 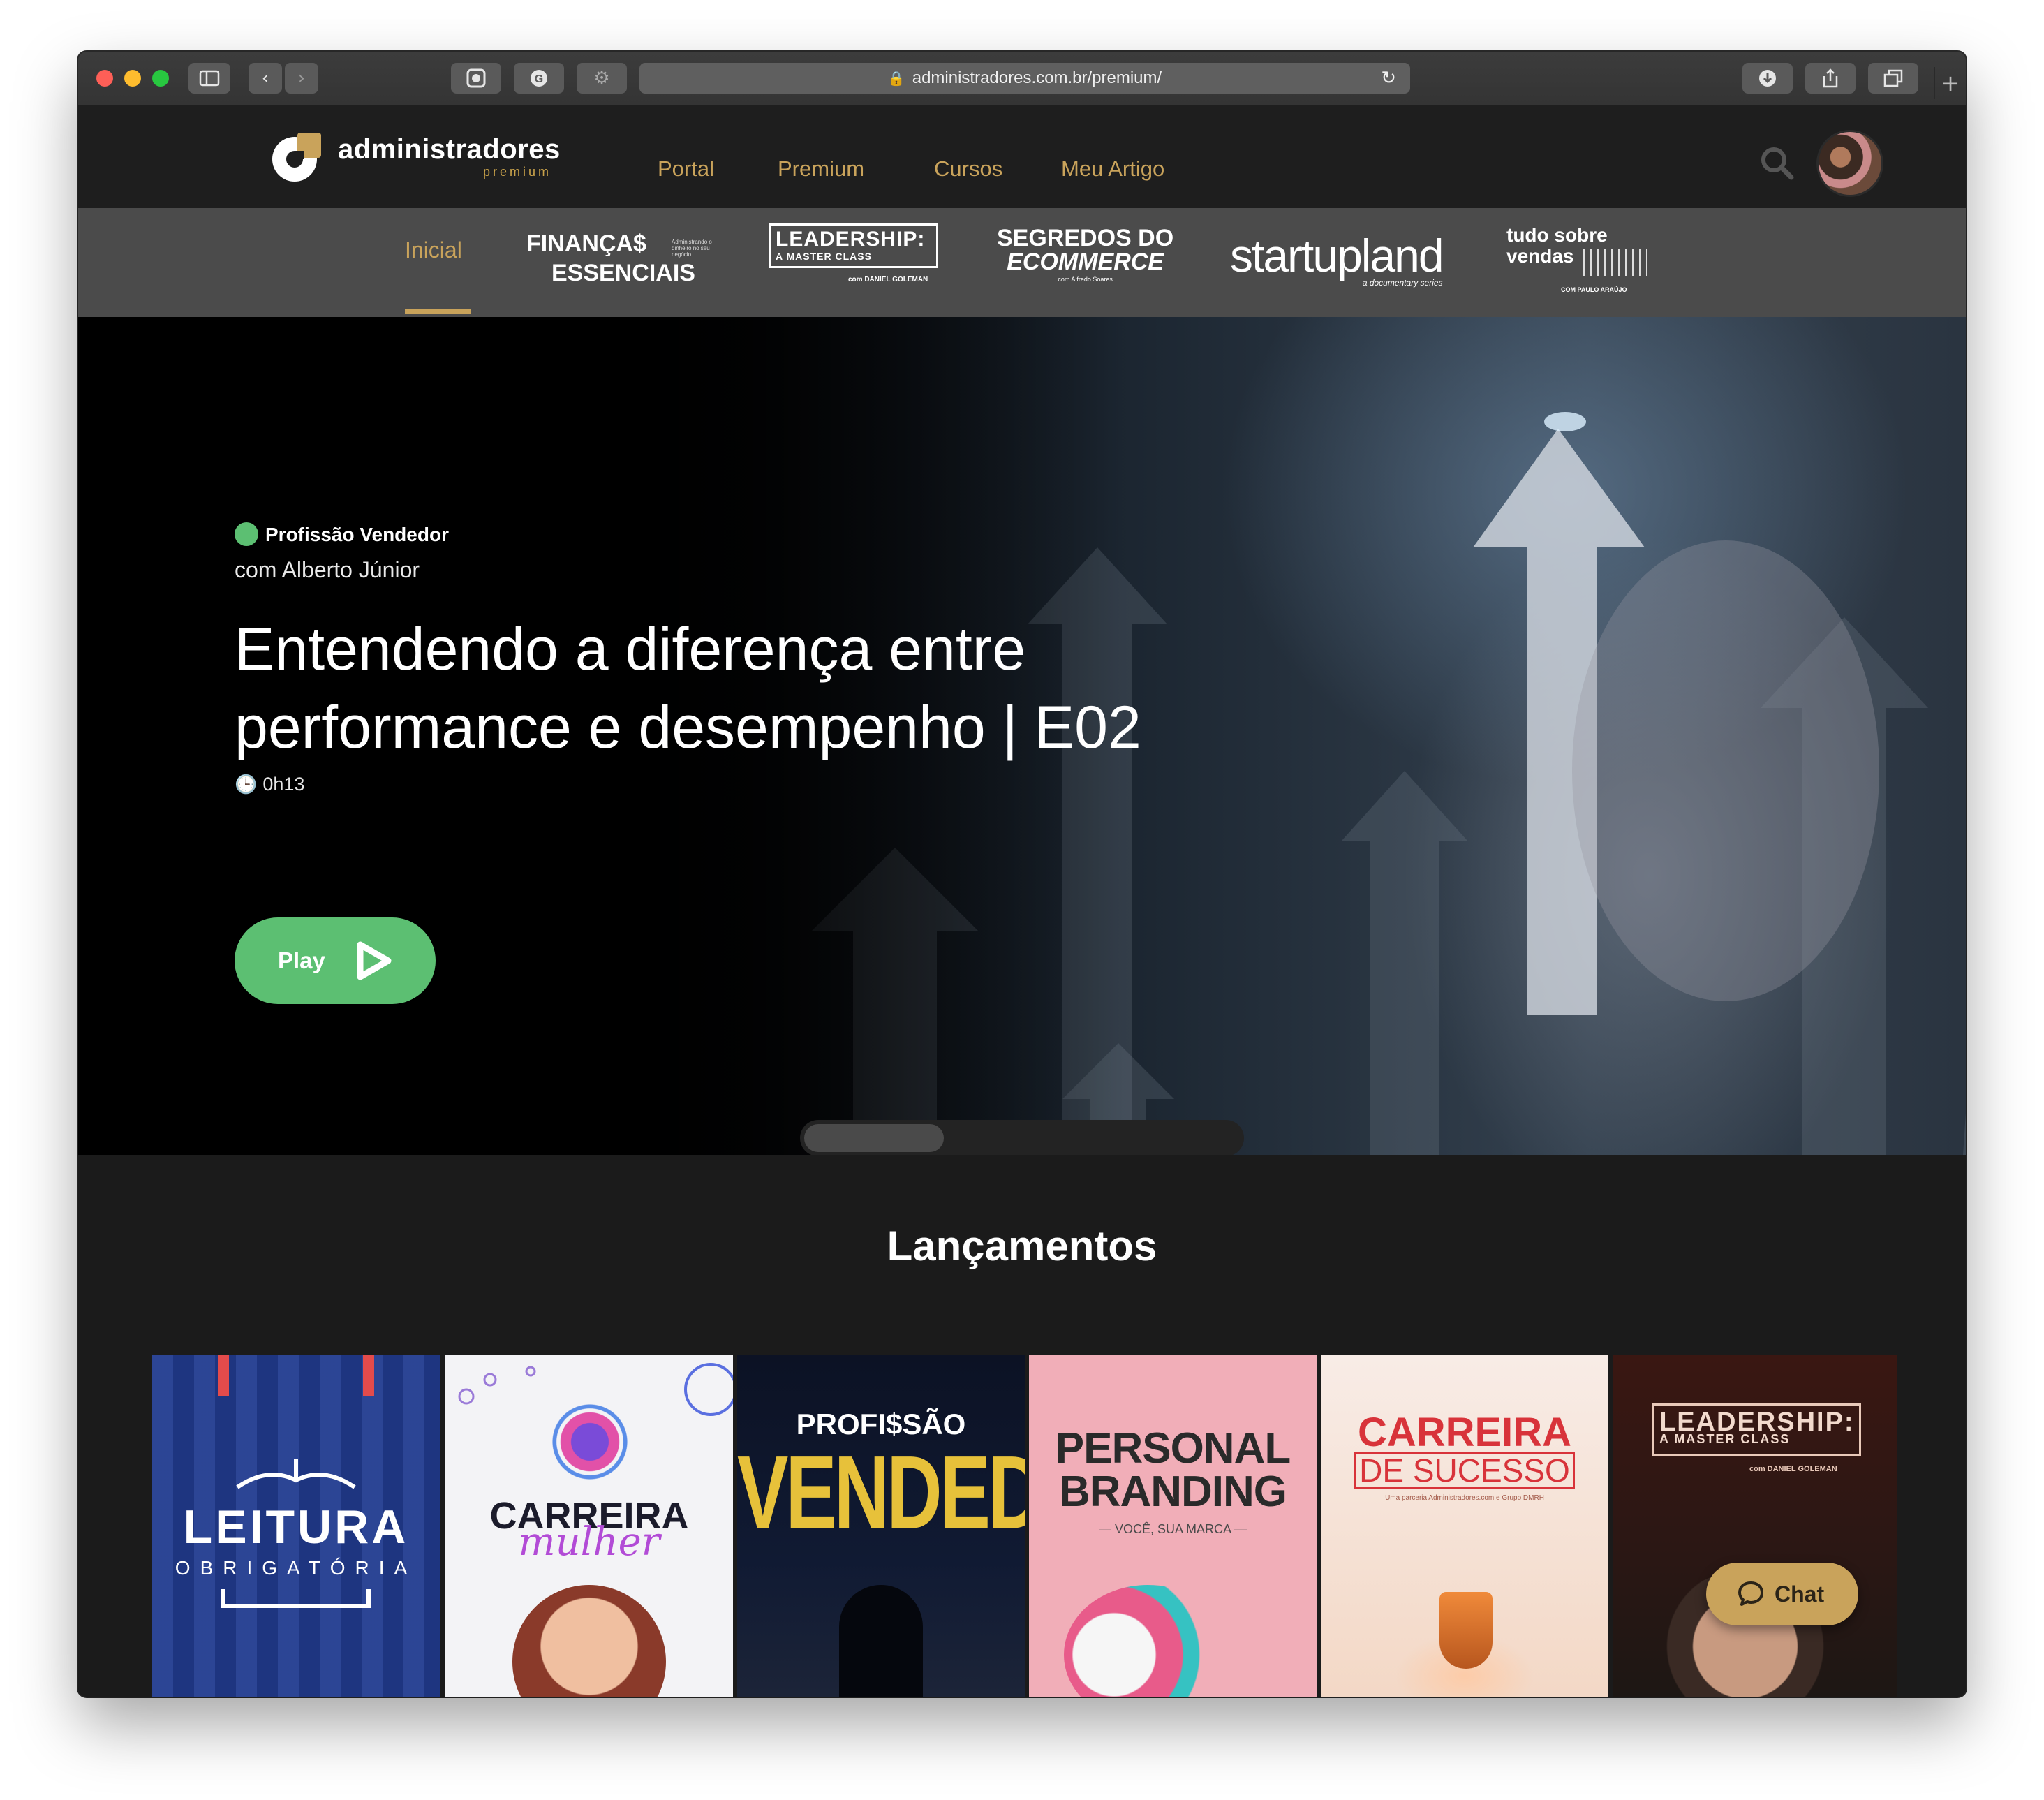 What do you see at coordinates (1173, 1470) in the screenshot?
I see `card-title: PERSONAL BRANDING` at bounding box center [1173, 1470].